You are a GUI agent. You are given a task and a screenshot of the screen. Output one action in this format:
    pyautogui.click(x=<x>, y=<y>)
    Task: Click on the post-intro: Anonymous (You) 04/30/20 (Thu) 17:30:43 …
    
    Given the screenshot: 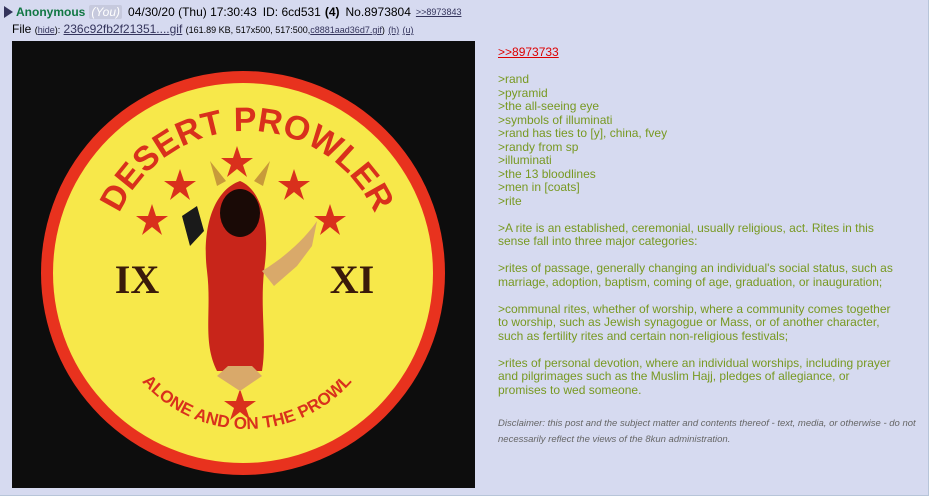 What is the action you would take?
    pyautogui.click(x=232, y=12)
    